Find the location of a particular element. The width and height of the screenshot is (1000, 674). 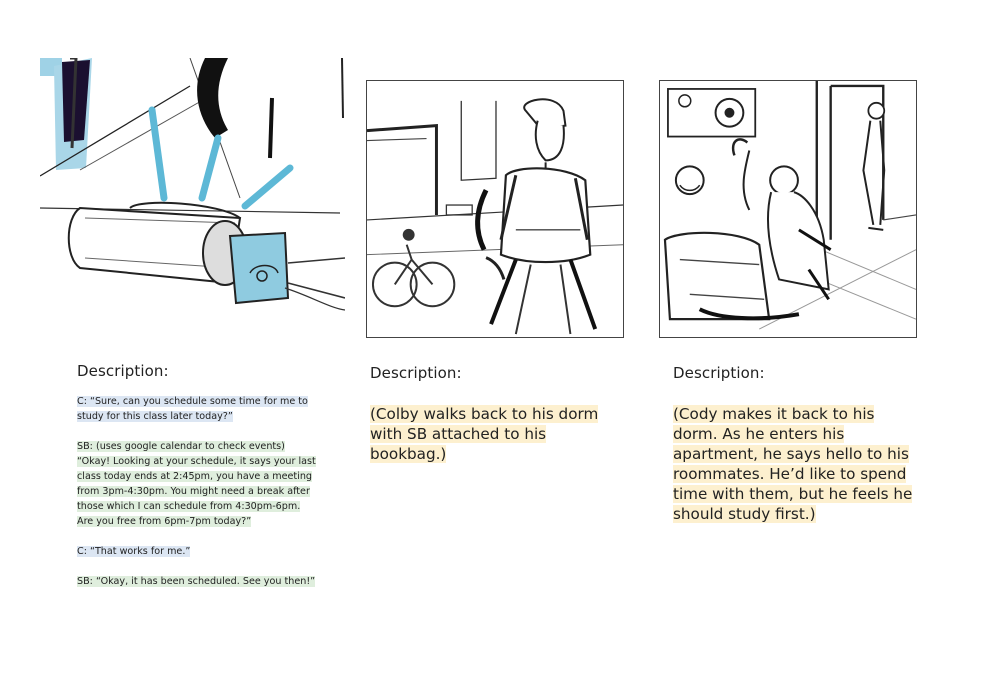

device-sketch is located at coordinates (192, 184).